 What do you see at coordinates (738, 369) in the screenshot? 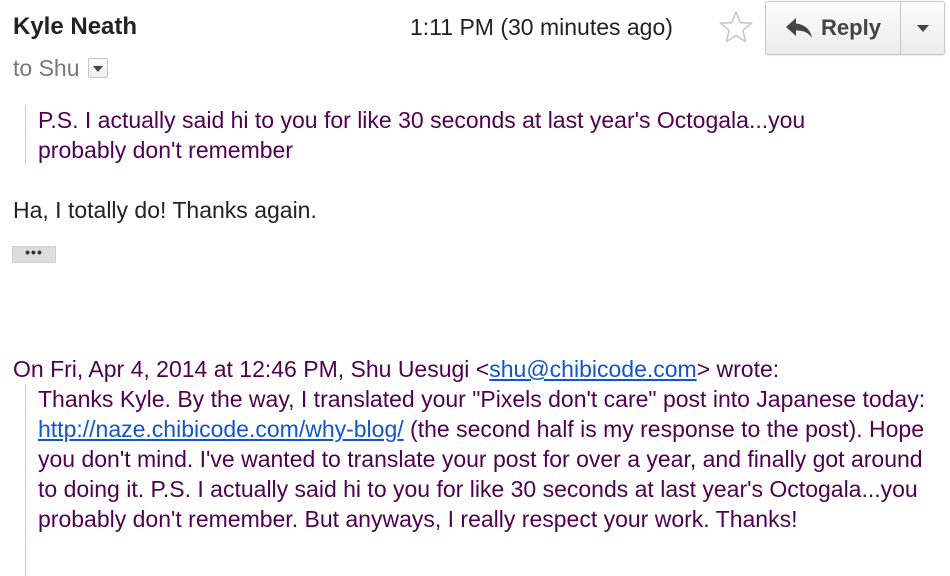
I see `attribution-suffix: > wrote:` at bounding box center [738, 369].